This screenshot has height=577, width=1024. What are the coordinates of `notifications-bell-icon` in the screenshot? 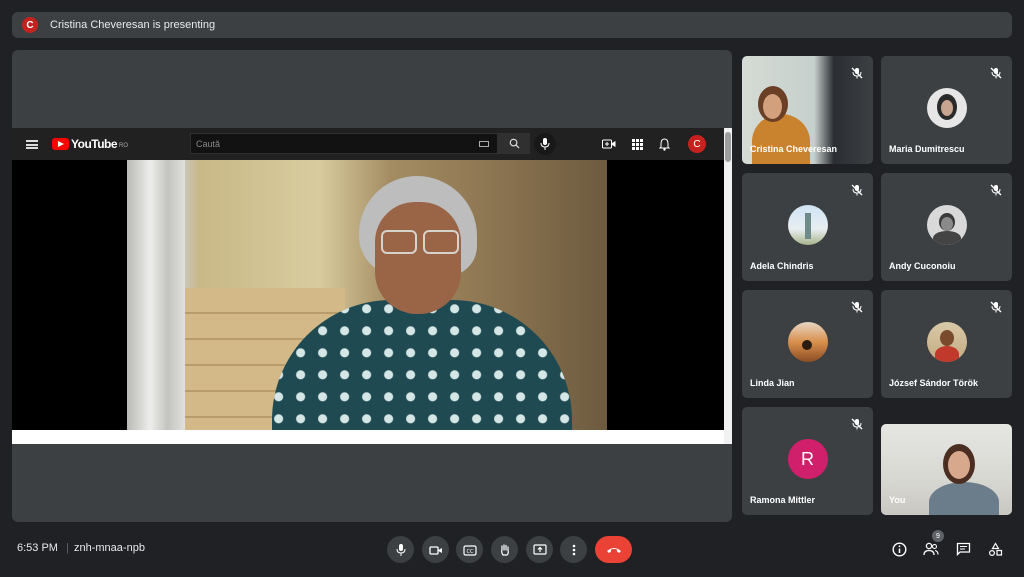 It's located at (664, 144).